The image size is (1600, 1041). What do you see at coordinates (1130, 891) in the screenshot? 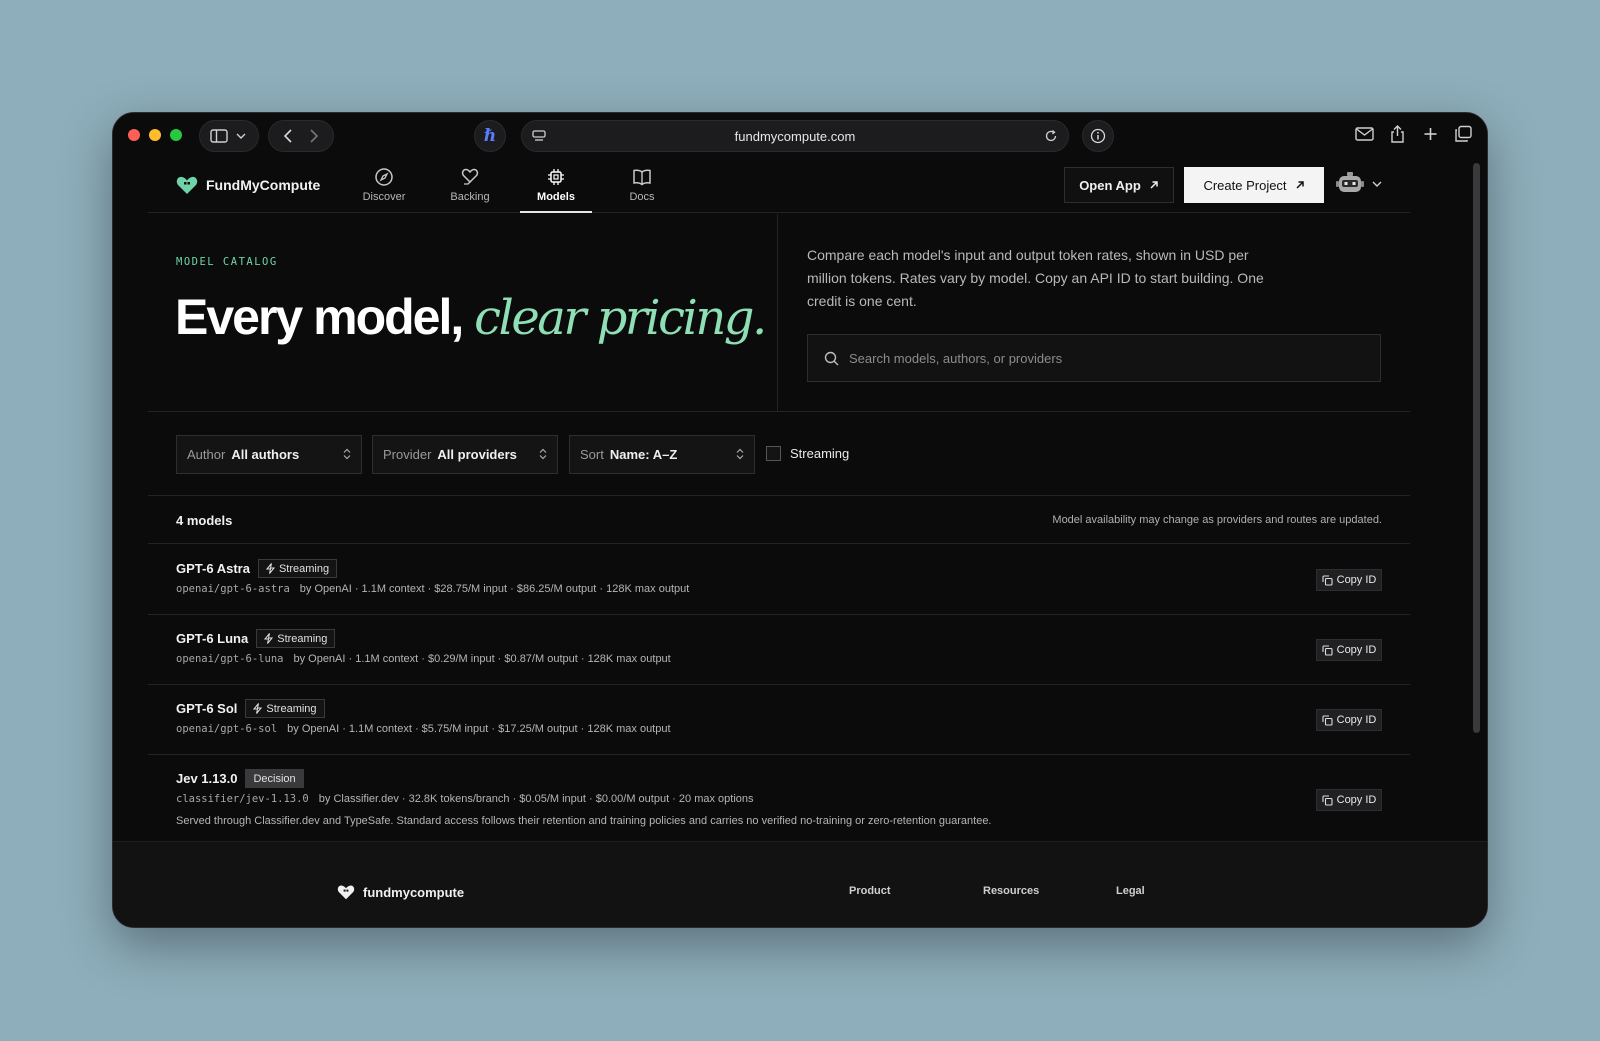
I see `footer-link-legal: Legal` at bounding box center [1130, 891].